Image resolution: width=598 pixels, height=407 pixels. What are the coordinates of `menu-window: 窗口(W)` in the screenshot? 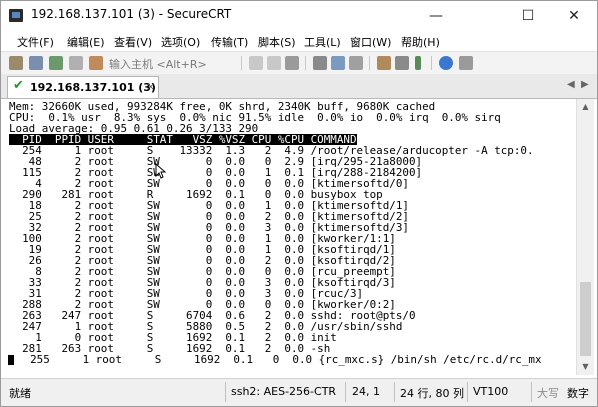 It's located at (370, 42).